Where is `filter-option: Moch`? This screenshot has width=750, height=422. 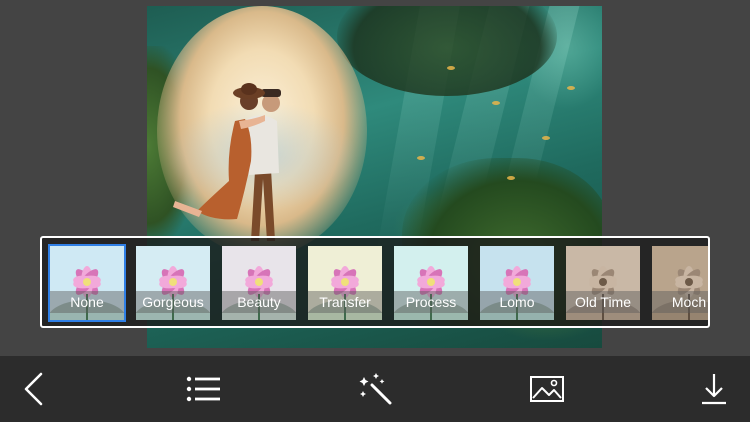 filter-option: Moch is located at coordinates (680, 283).